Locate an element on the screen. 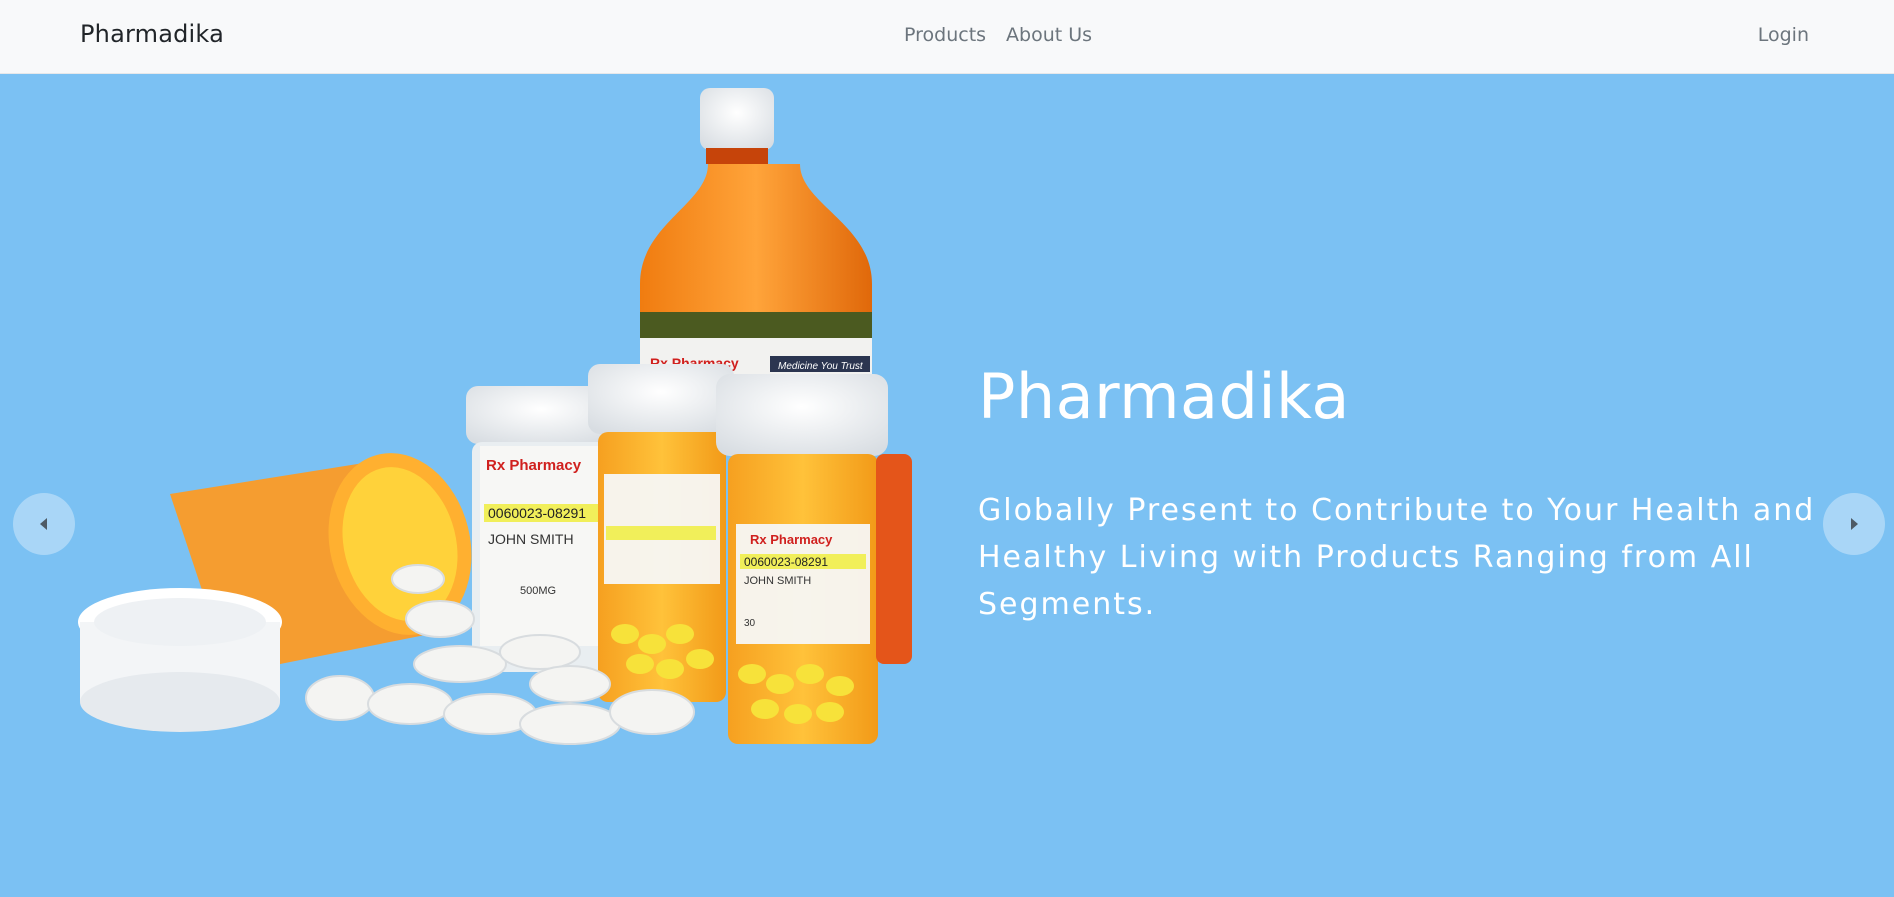  label-qty: 30 is located at coordinates (750, 623).